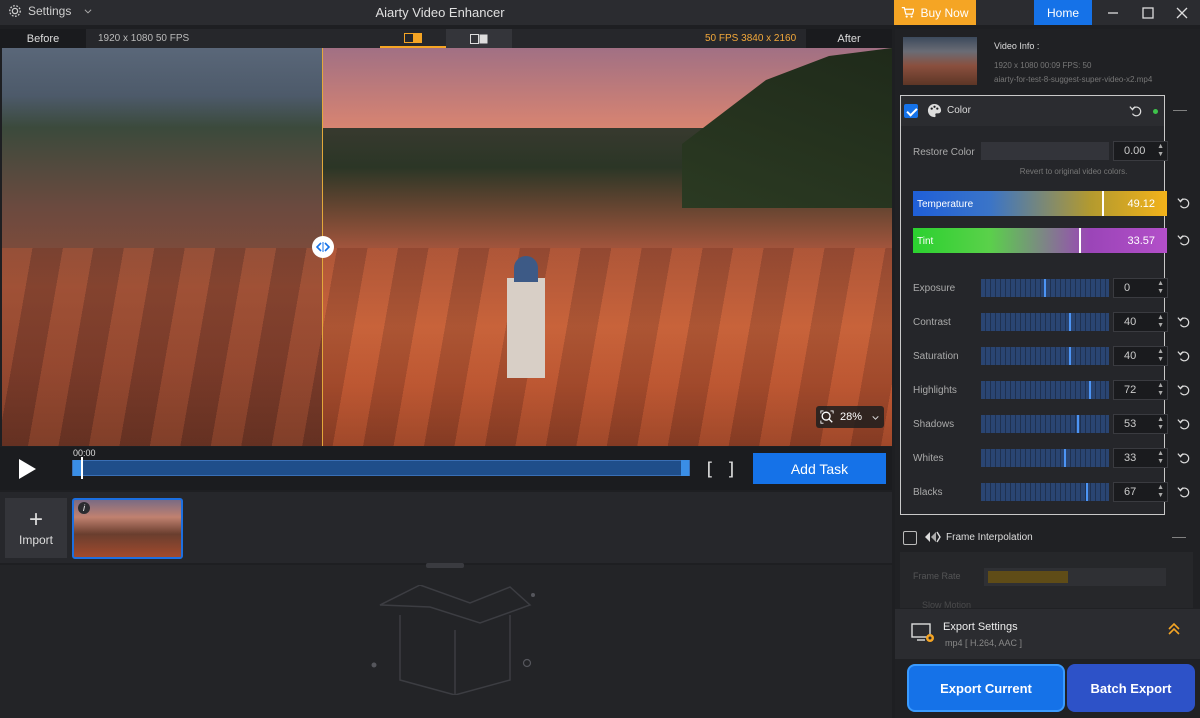 Image resolution: width=1200 pixels, height=718 pixels. What do you see at coordinates (1047, 537) in the screenshot?
I see `frame-interpolation-header: Frame Interpolation —` at bounding box center [1047, 537].